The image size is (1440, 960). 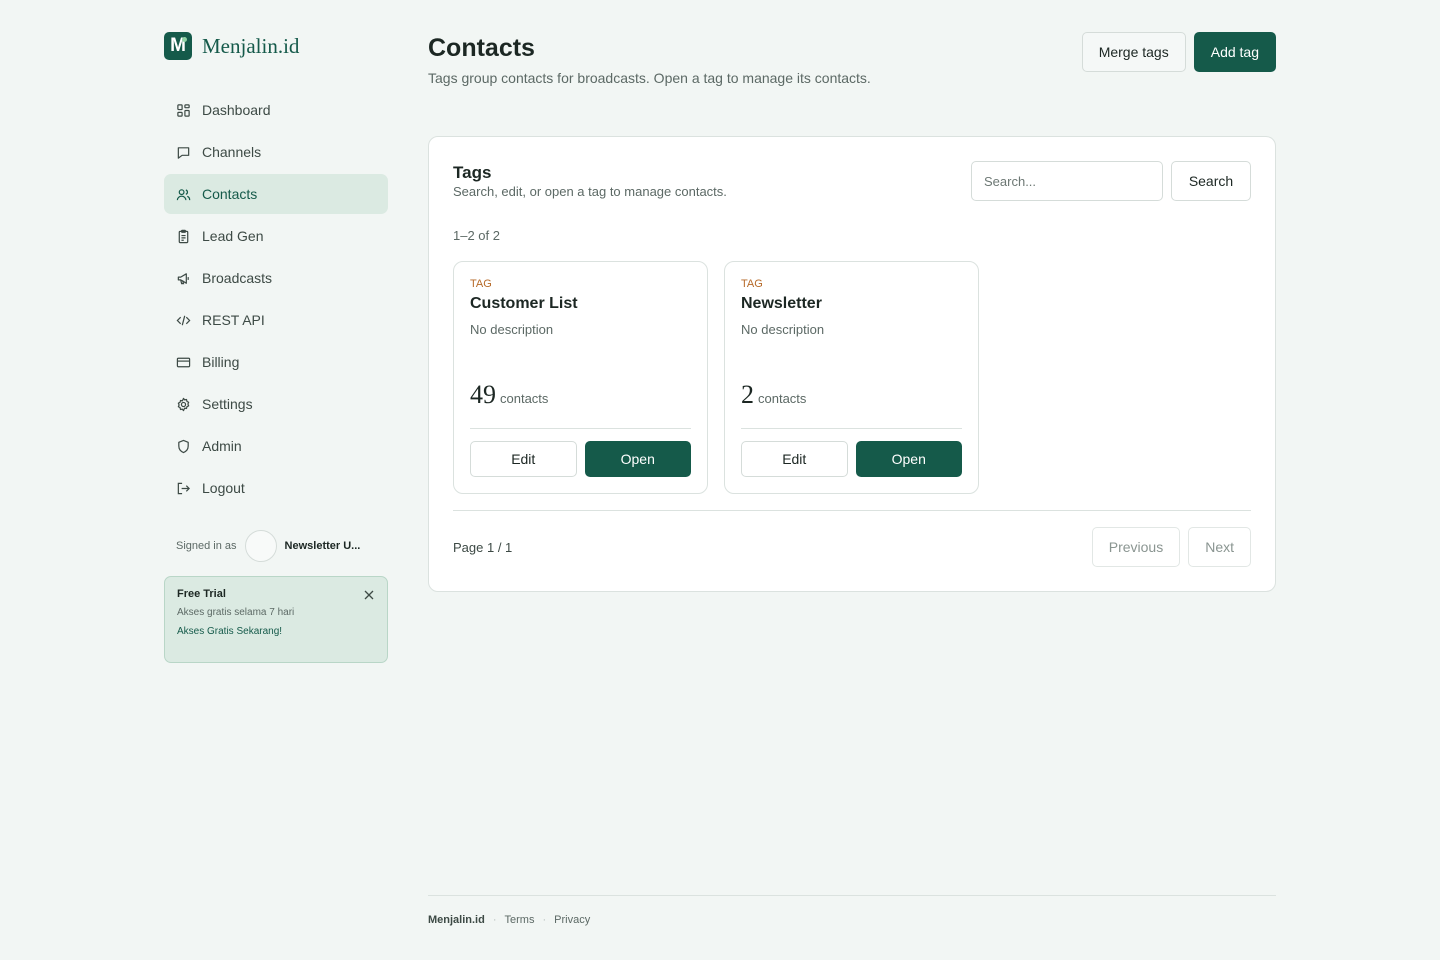 I want to click on footer: Menjalin.id · Terms · Privacy, so click(x=852, y=910).